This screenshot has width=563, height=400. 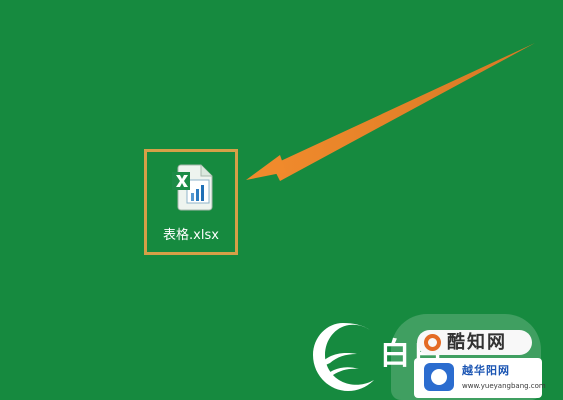 What do you see at coordinates (432, 342) in the screenshot?
I see `watermark-circle-icon` at bounding box center [432, 342].